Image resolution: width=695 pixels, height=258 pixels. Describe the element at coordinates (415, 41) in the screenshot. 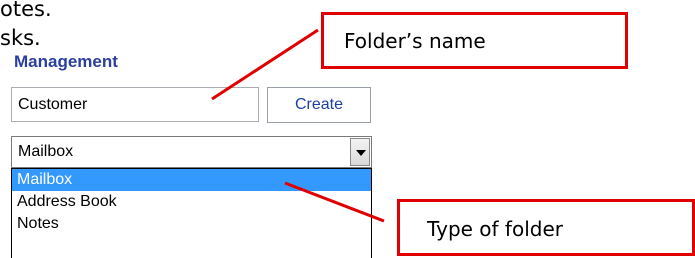

I see `folder-name-callout-text: Folder’s name` at that location.